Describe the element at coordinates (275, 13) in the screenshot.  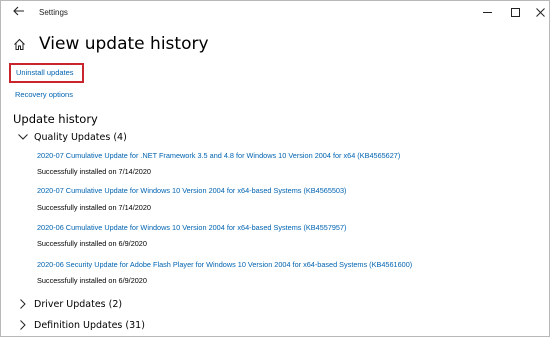
I see `title-bar: Settings` at that location.